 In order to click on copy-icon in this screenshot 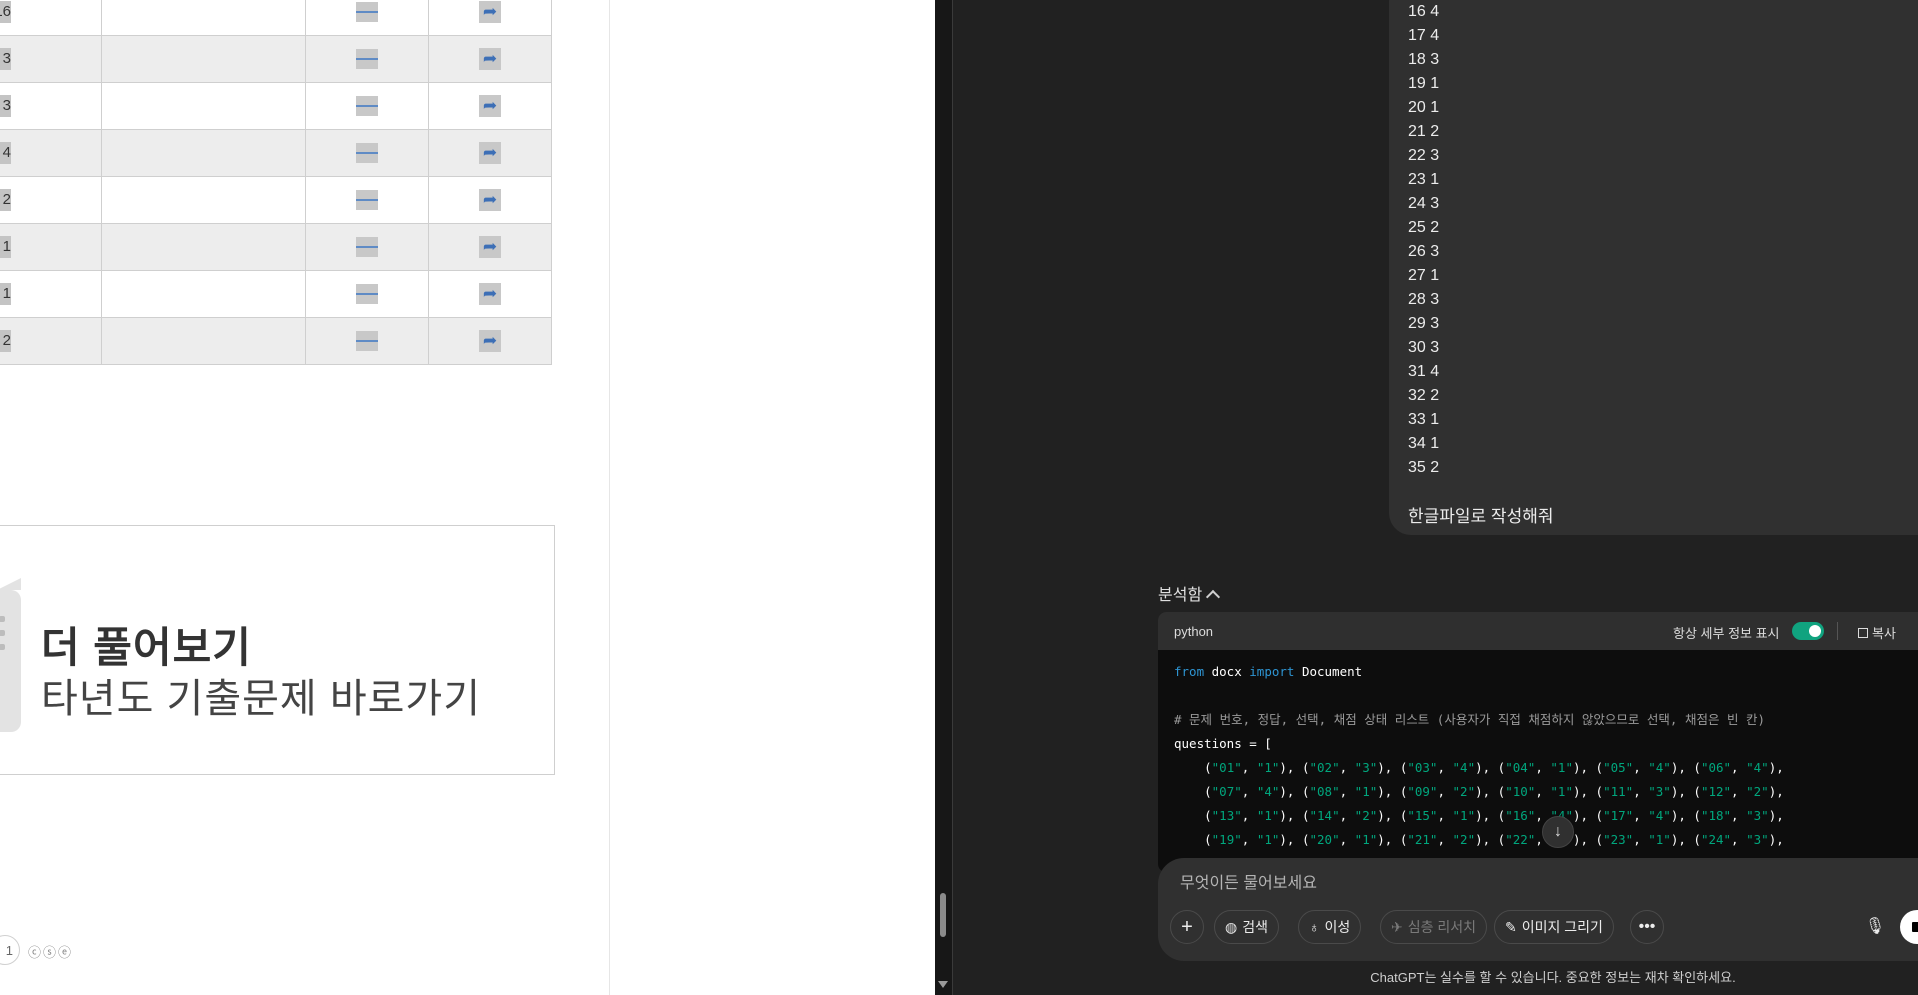, I will do `click(1863, 633)`.